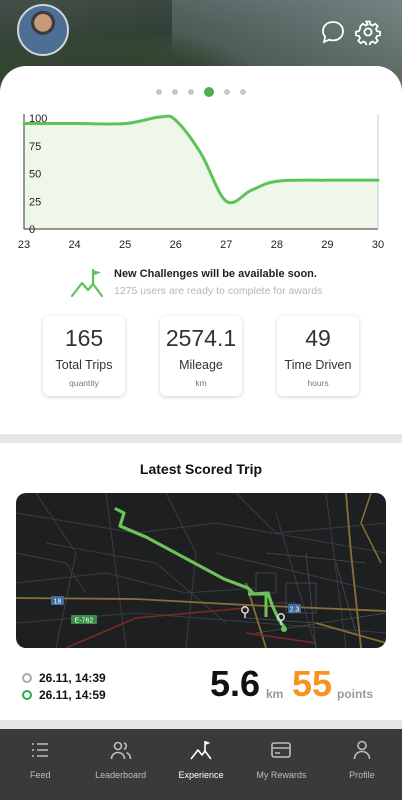  Describe the element at coordinates (38, 119) in the screenshot. I see `chart-y-tick-label: 100` at that location.